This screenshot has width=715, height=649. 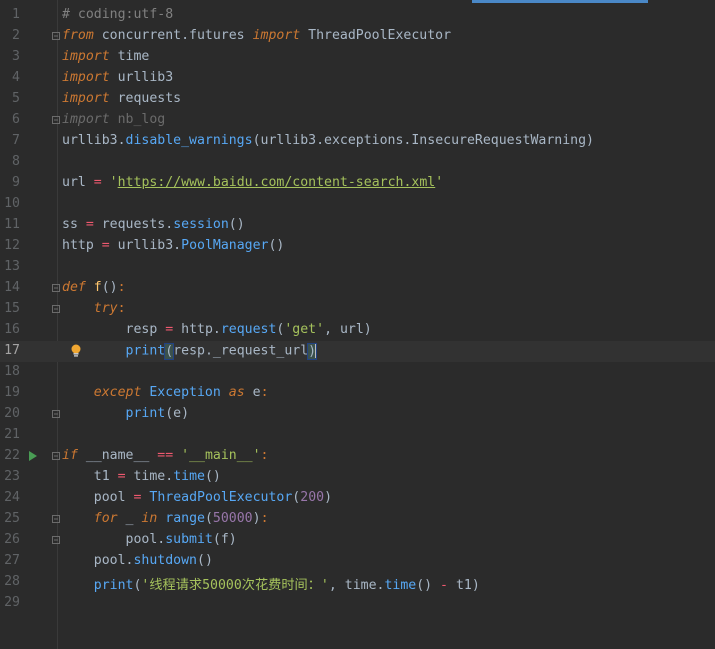 What do you see at coordinates (117, 77) in the screenshot?
I see `code-text: import urllib3` at bounding box center [117, 77].